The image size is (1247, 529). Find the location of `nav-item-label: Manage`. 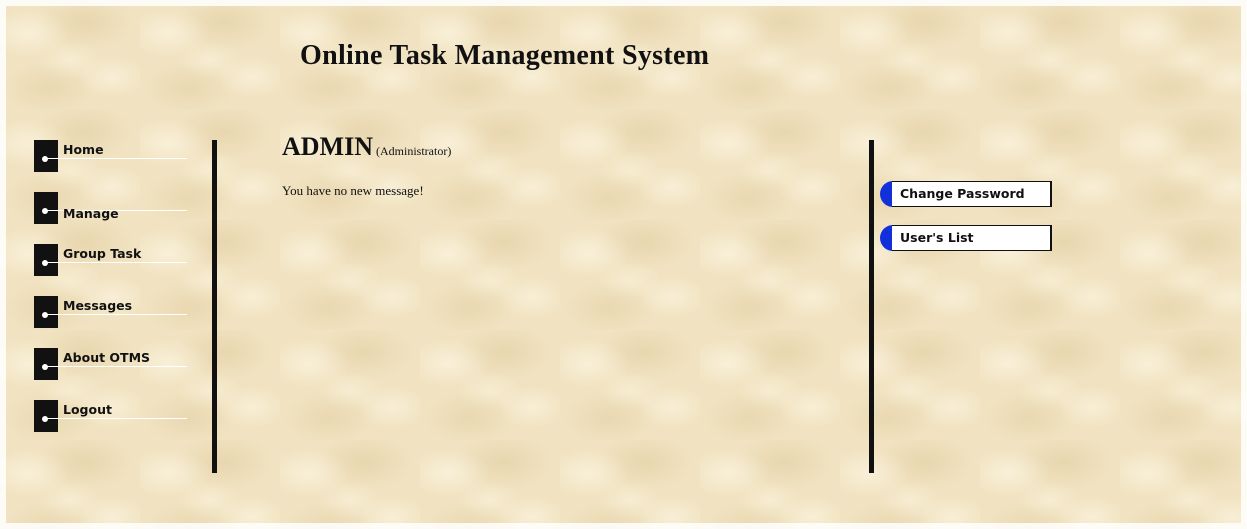

nav-item-label: Manage is located at coordinates (91, 213).